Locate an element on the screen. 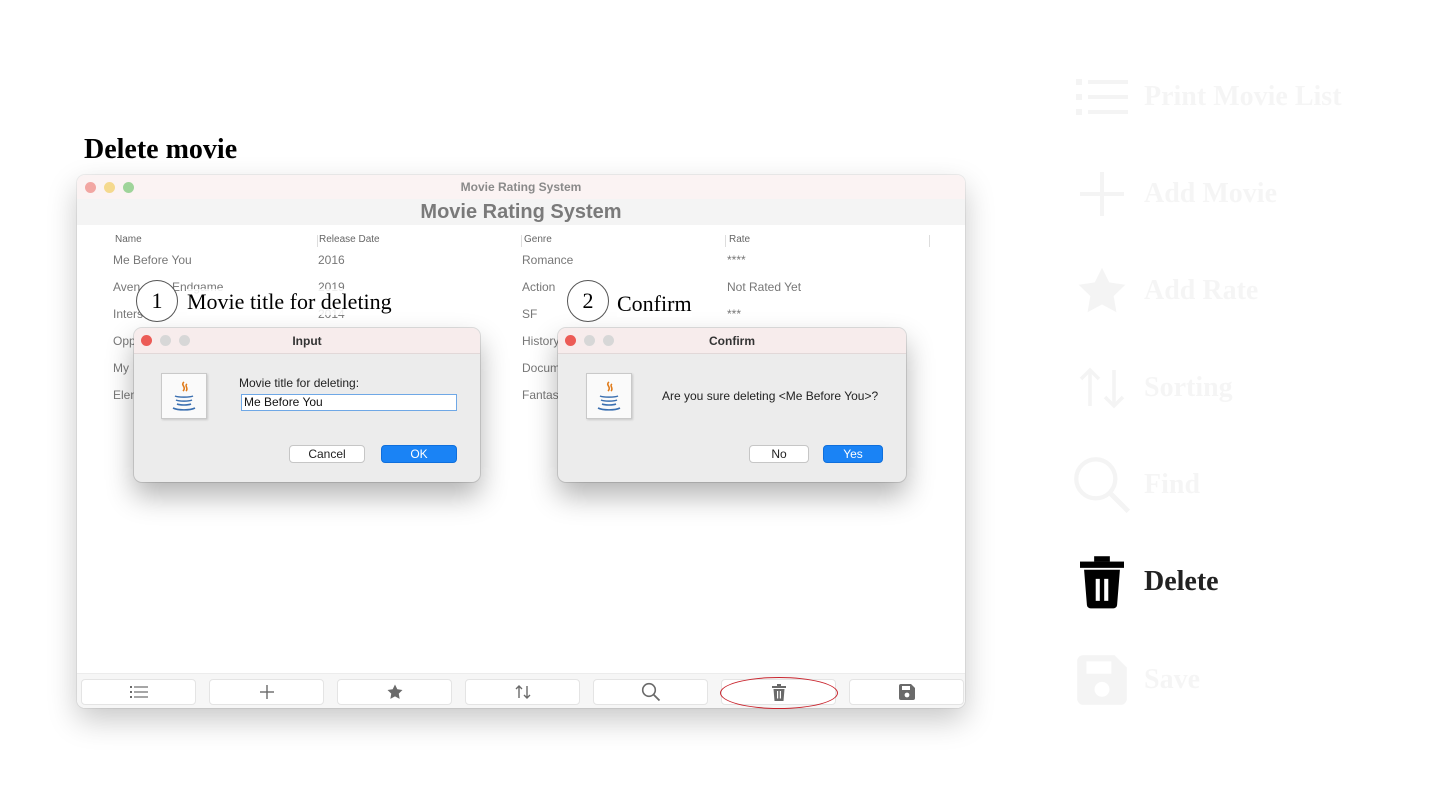 Image resolution: width=1440 pixels, height=810 pixels. legend-item-delete: Delete is located at coordinates (1144, 582).